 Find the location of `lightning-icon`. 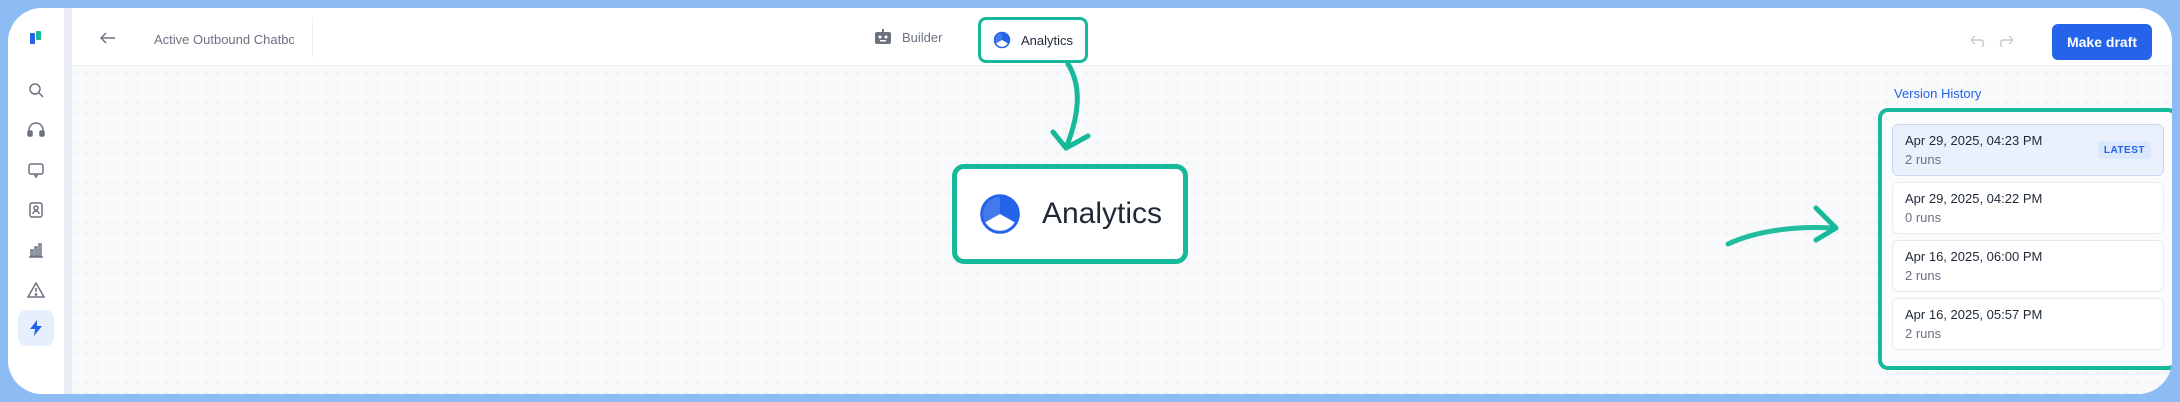

lightning-icon is located at coordinates (36, 328).